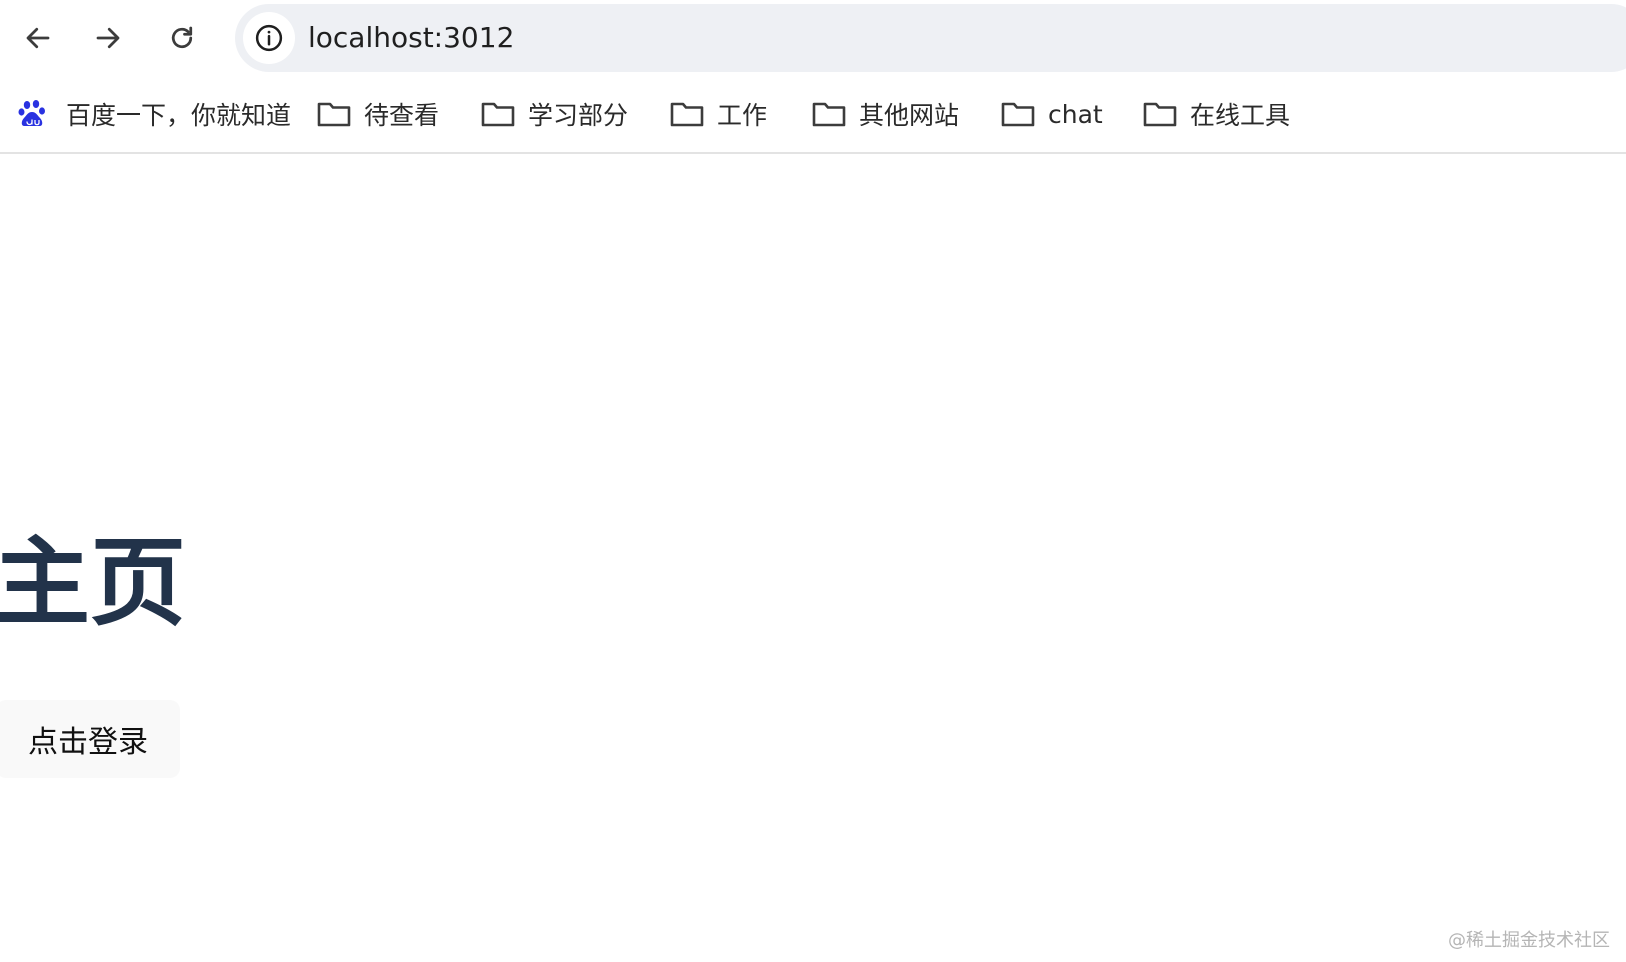 This screenshot has width=1626, height=962. I want to click on back-button, so click(38, 38).